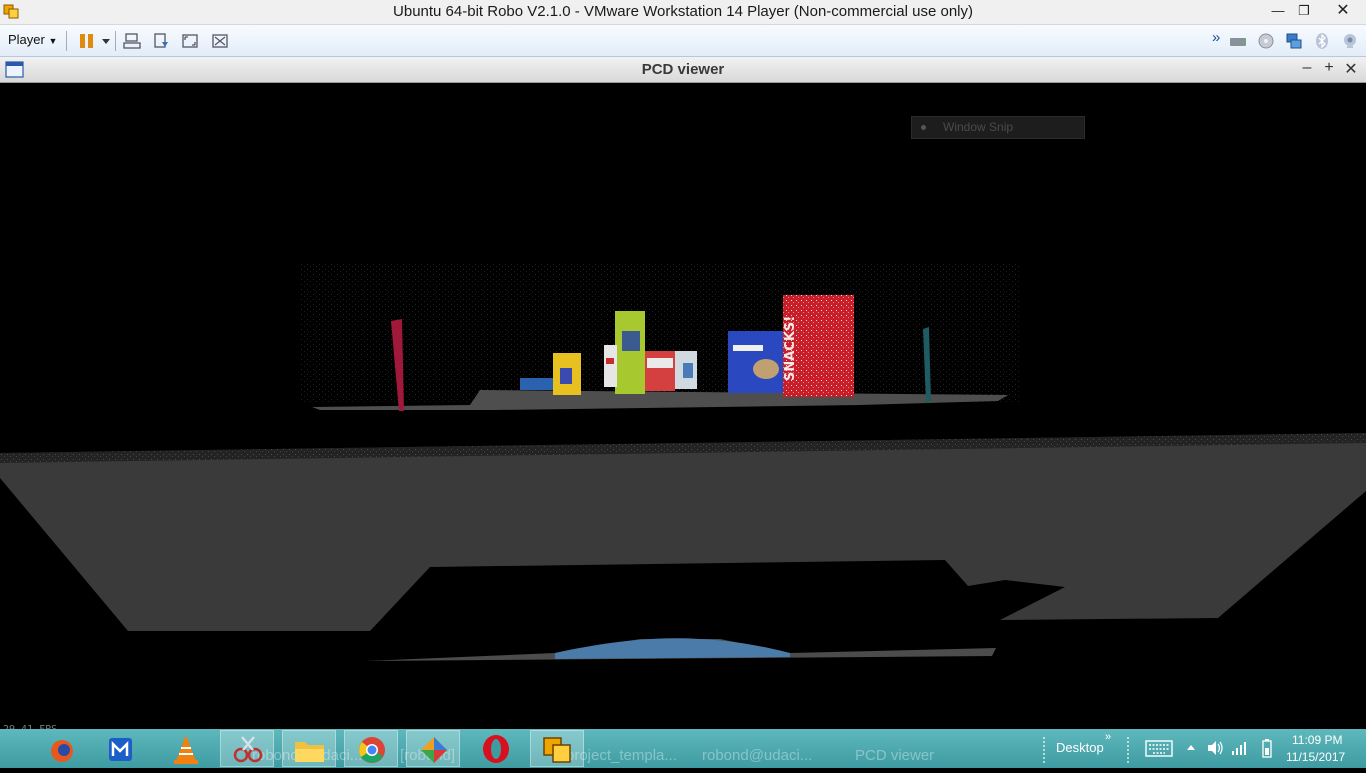 The image size is (1366, 773). I want to click on taskbar-chrome, so click(371, 748).